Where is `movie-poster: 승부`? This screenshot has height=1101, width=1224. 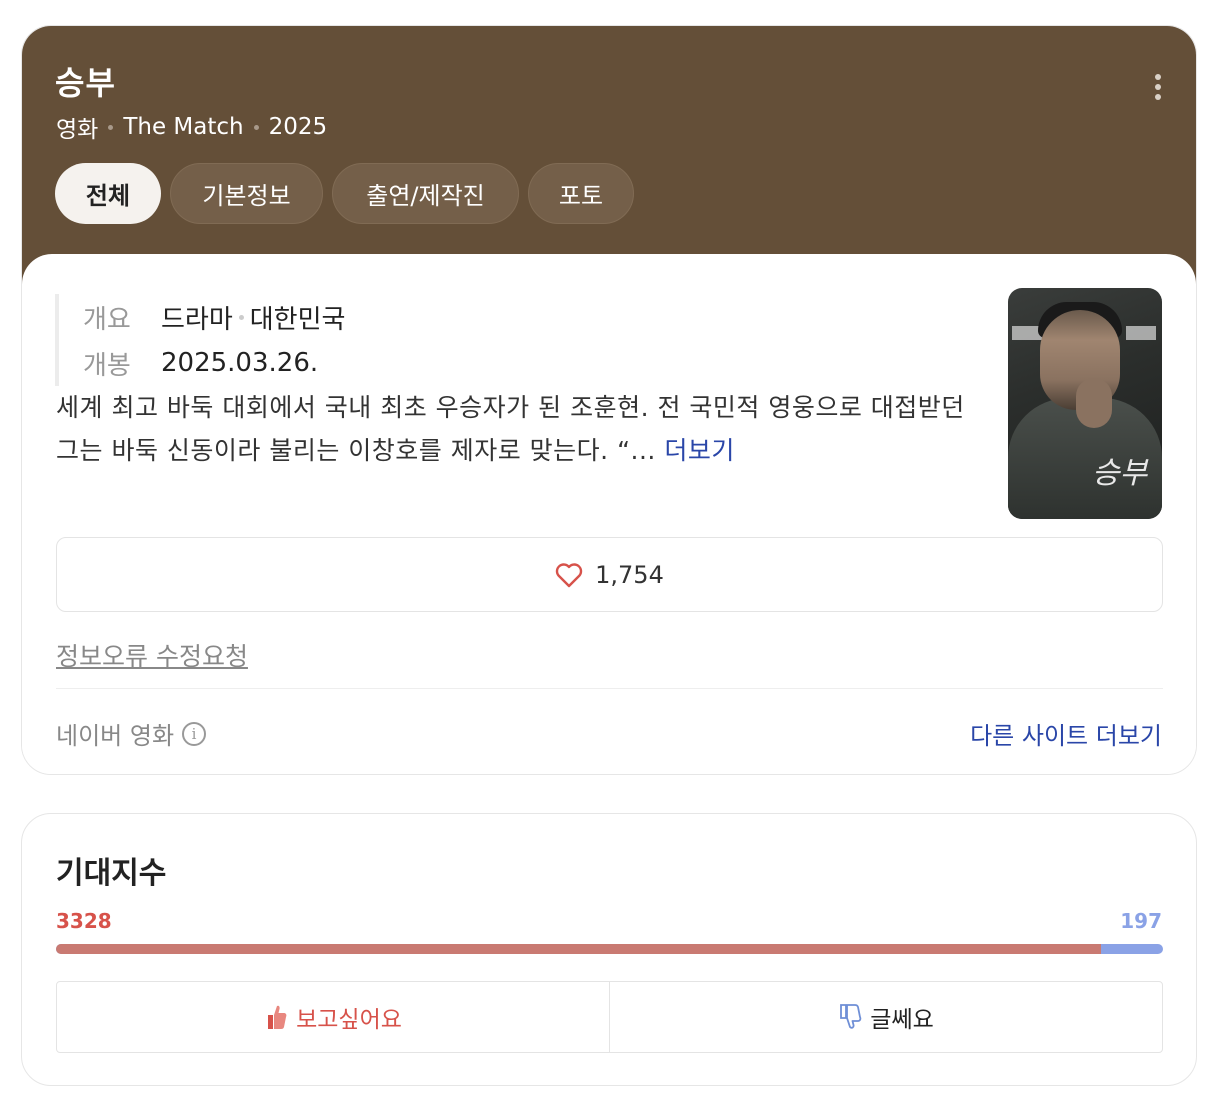
movie-poster: 승부 is located at coordinates (1085, 403).